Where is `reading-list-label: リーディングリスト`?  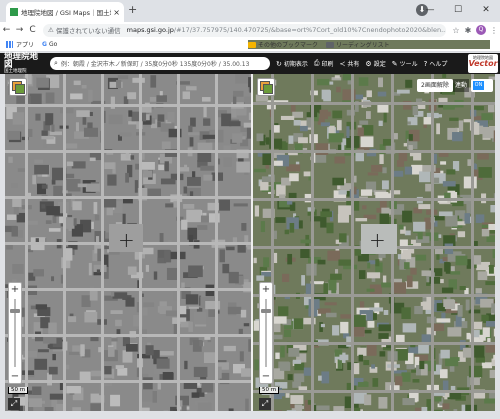 reading-list-label: リーディングリスト is located at coordinates (363, 45).